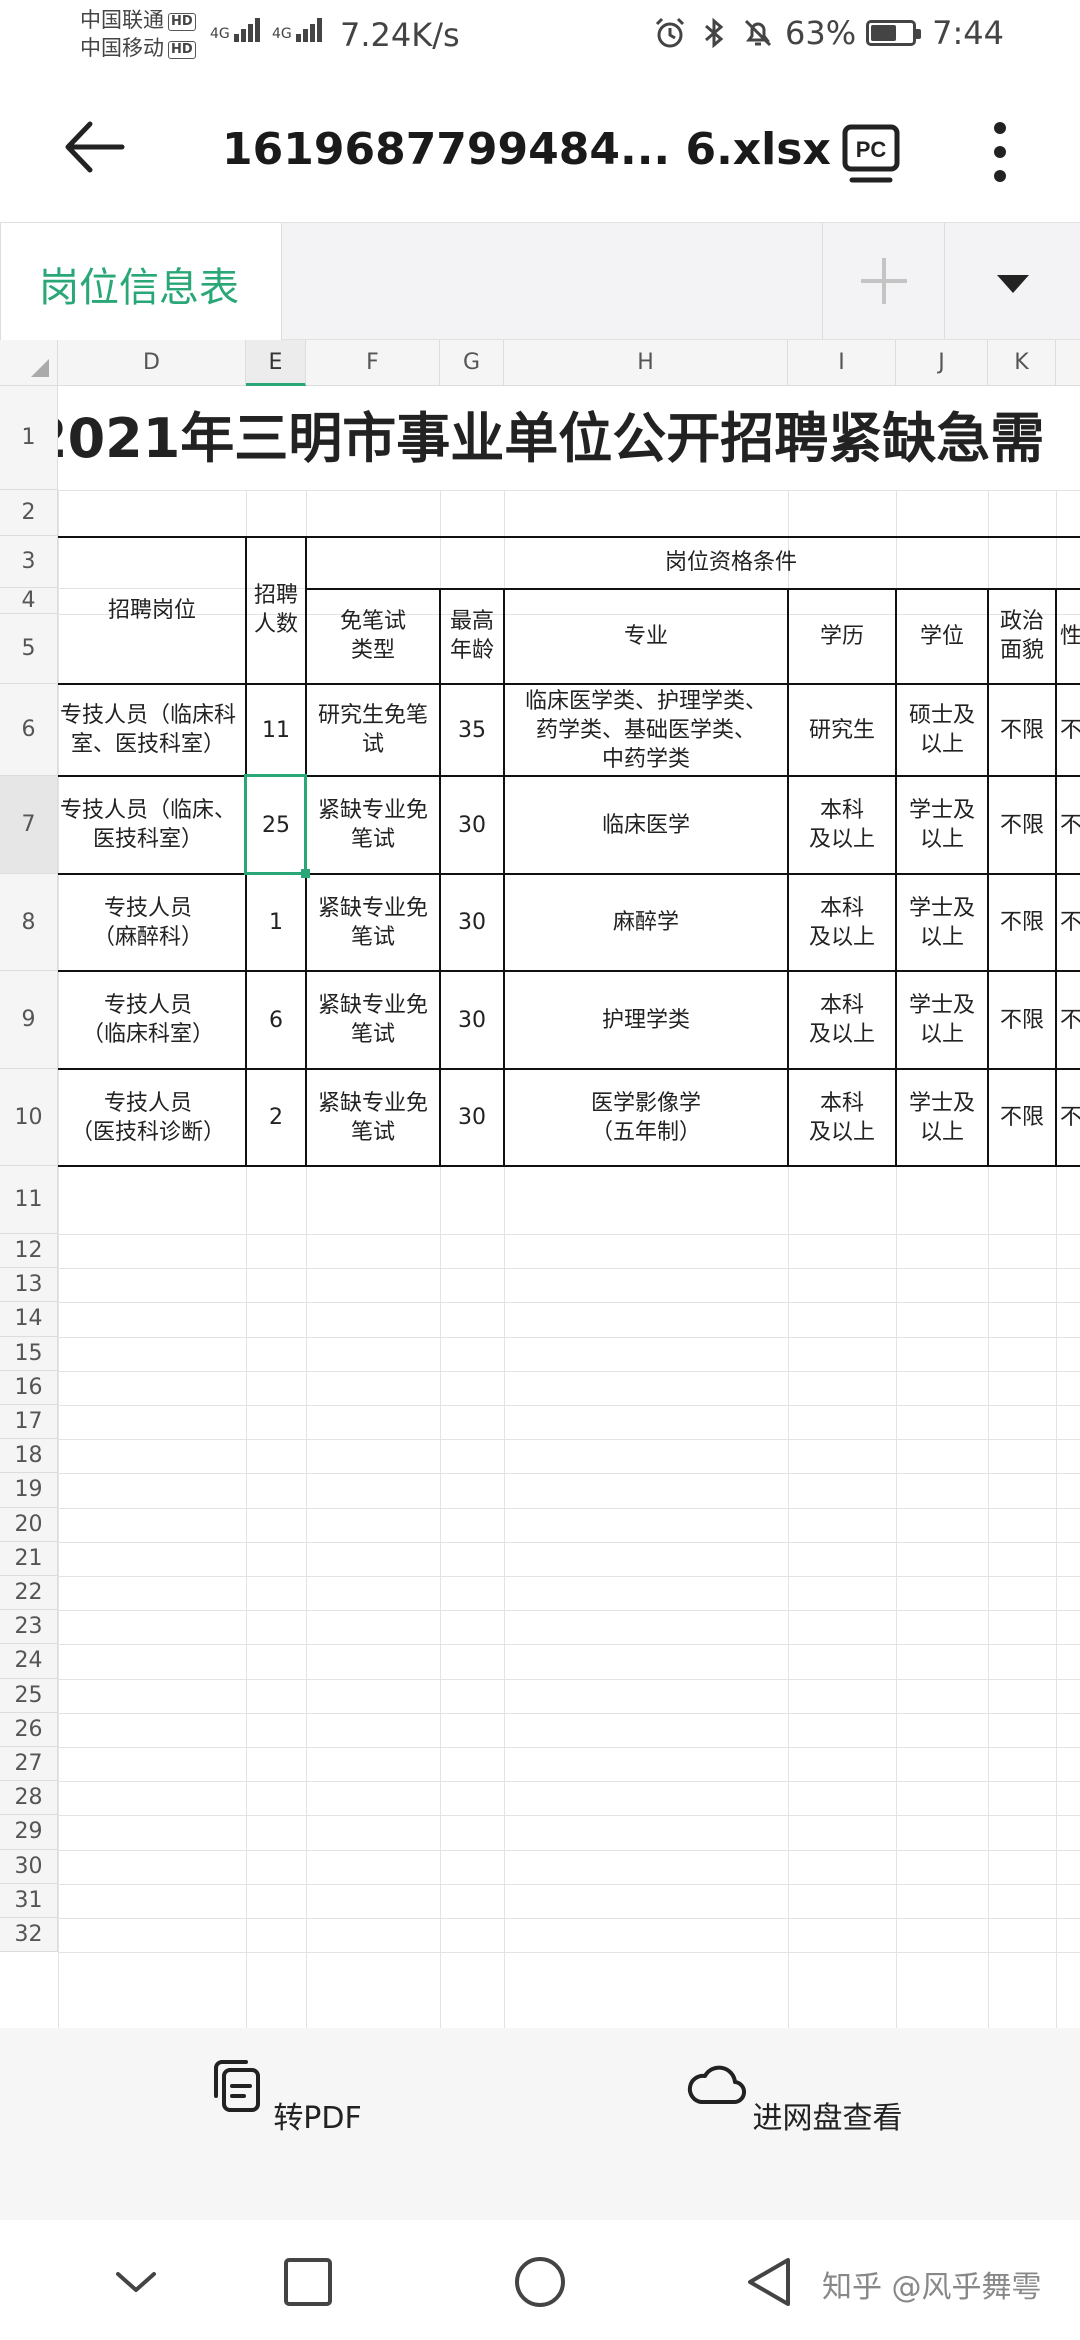 The height and width of the screenshot is (2340, 1080). Describe the element at coordinates (29, 1353) in the screenshot. I see `row-header-15: 15` at that location.